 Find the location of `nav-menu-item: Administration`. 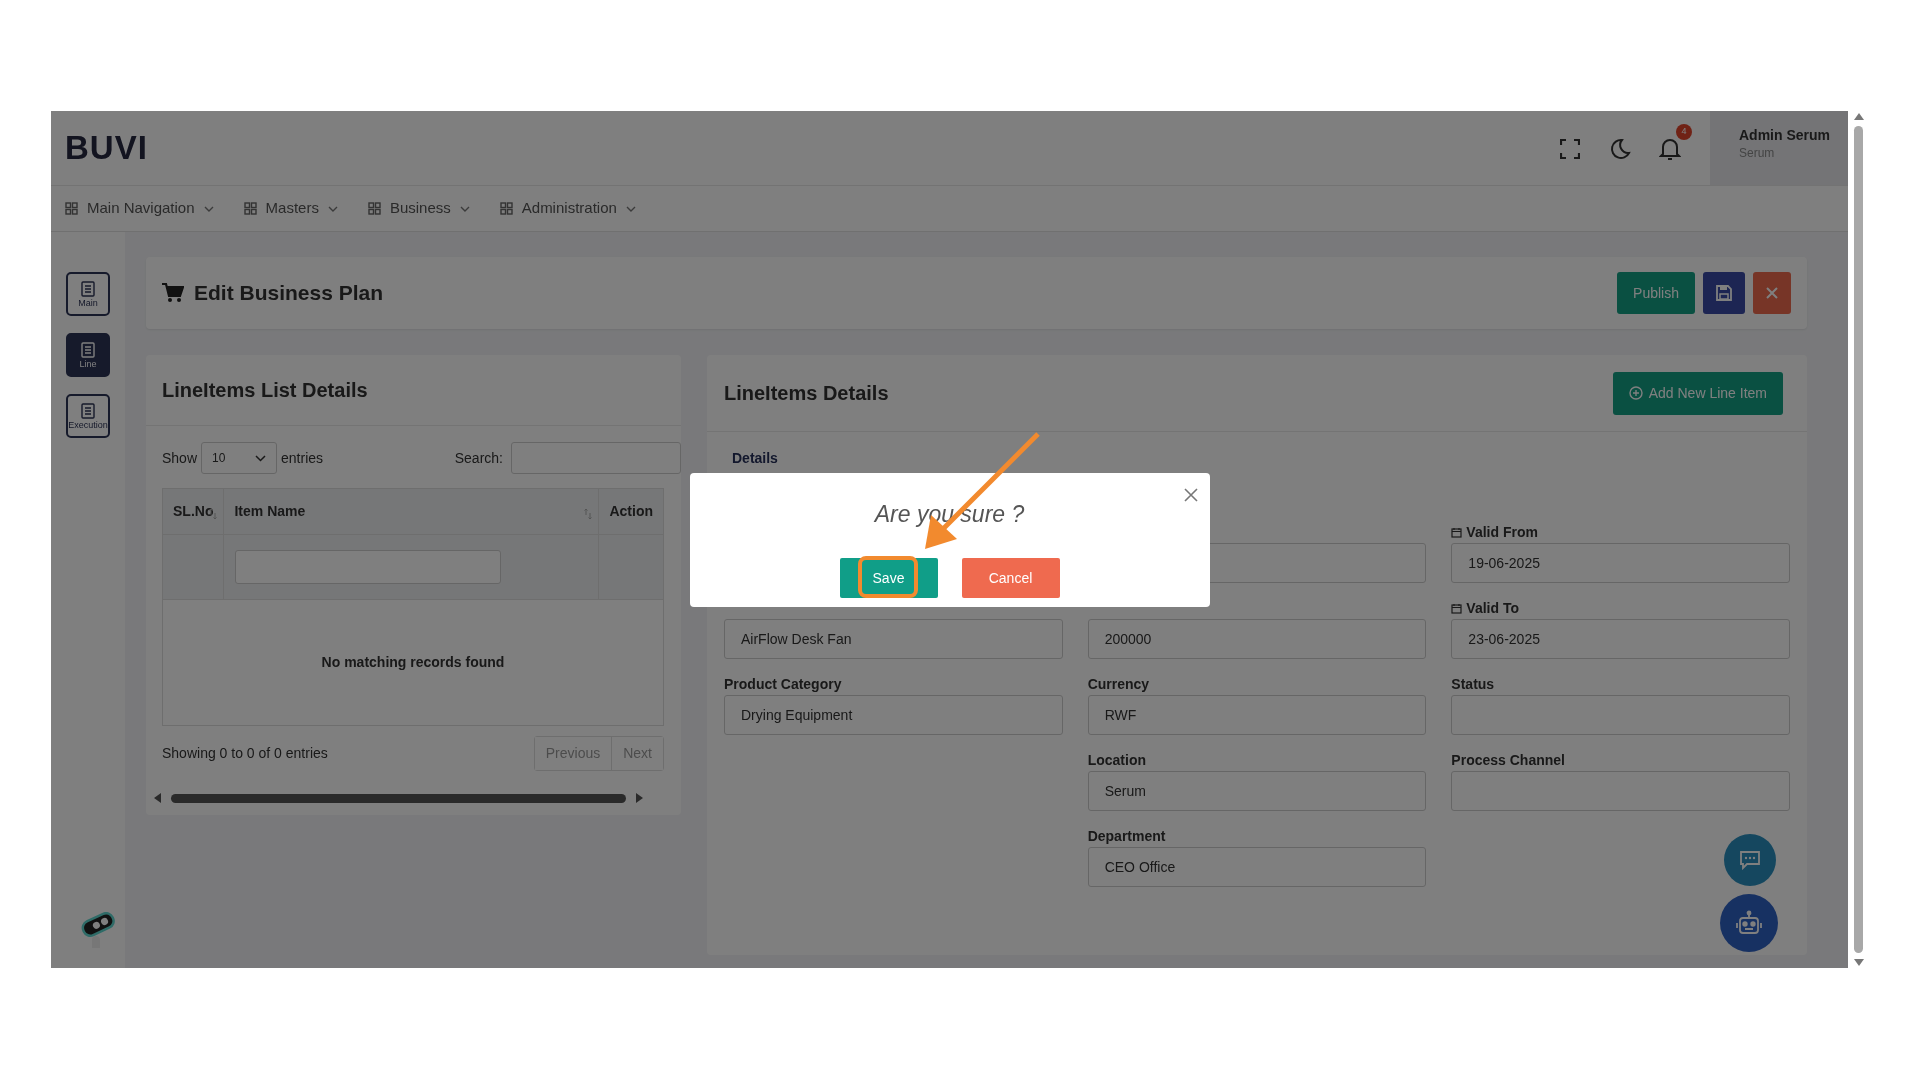

nav-menu-item: Administration is located at coordinates (567, 208).